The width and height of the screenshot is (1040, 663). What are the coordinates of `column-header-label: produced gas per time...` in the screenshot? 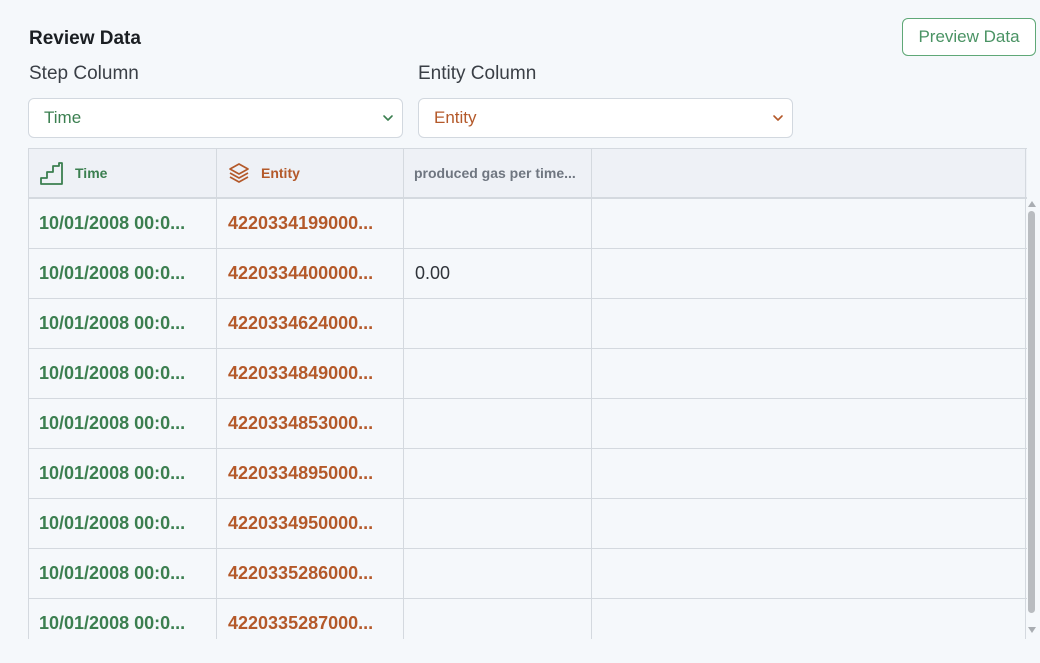 It's located at (495, 173).